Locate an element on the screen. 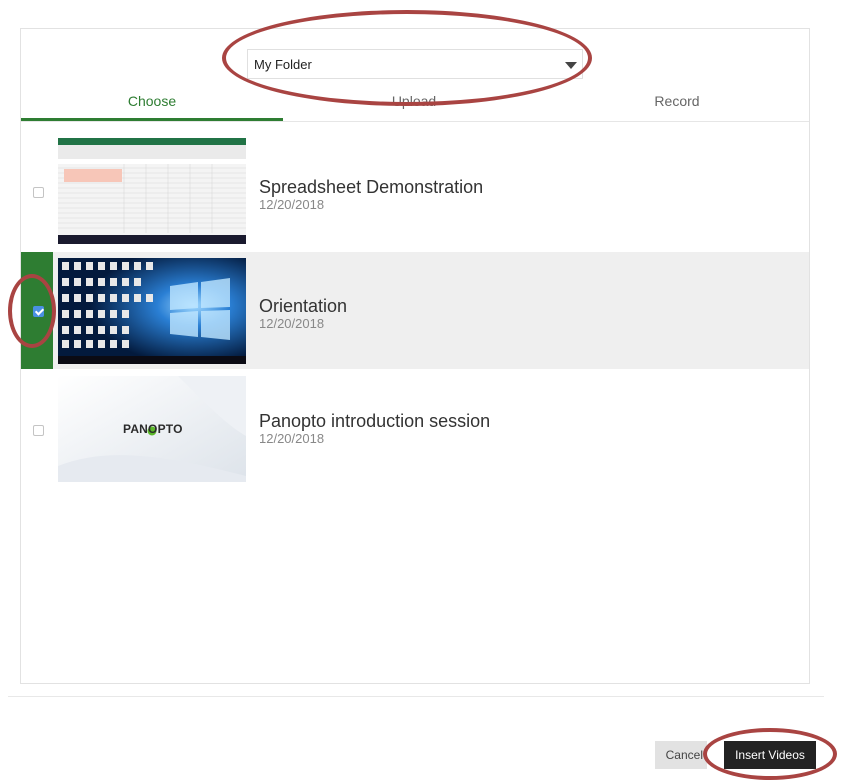  panopto-logo: PANOPTO is located at coordinates (153, 429).